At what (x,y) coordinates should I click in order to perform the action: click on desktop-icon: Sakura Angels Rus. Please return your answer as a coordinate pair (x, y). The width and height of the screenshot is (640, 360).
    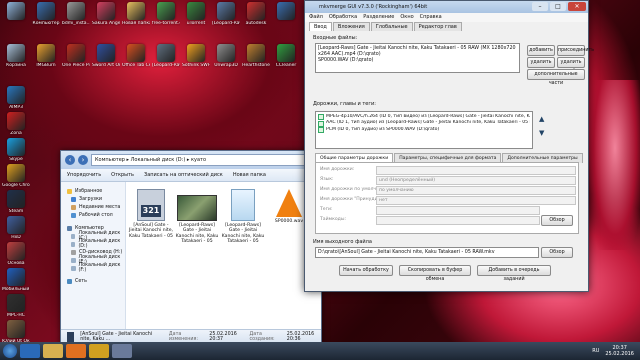
    Looking at the image, I should click on (106, 14).